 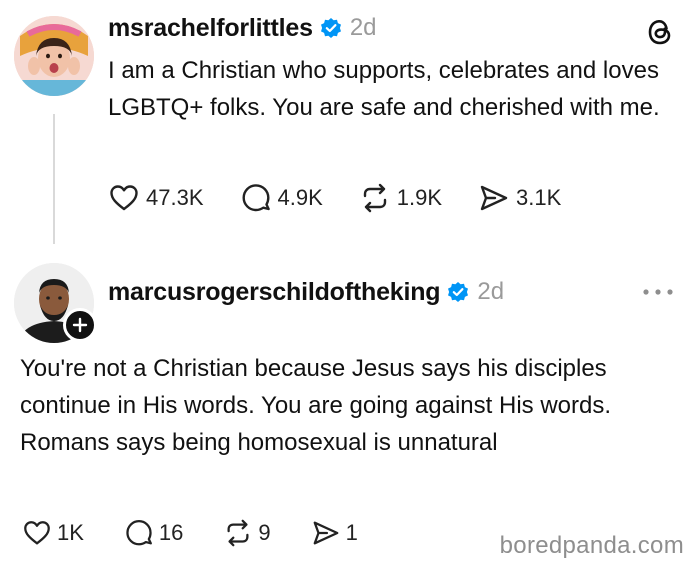 What do you see at coordinates (153, 533) in the screenshot?
I see `comment-button: 16` at bounding box center [153, 533].